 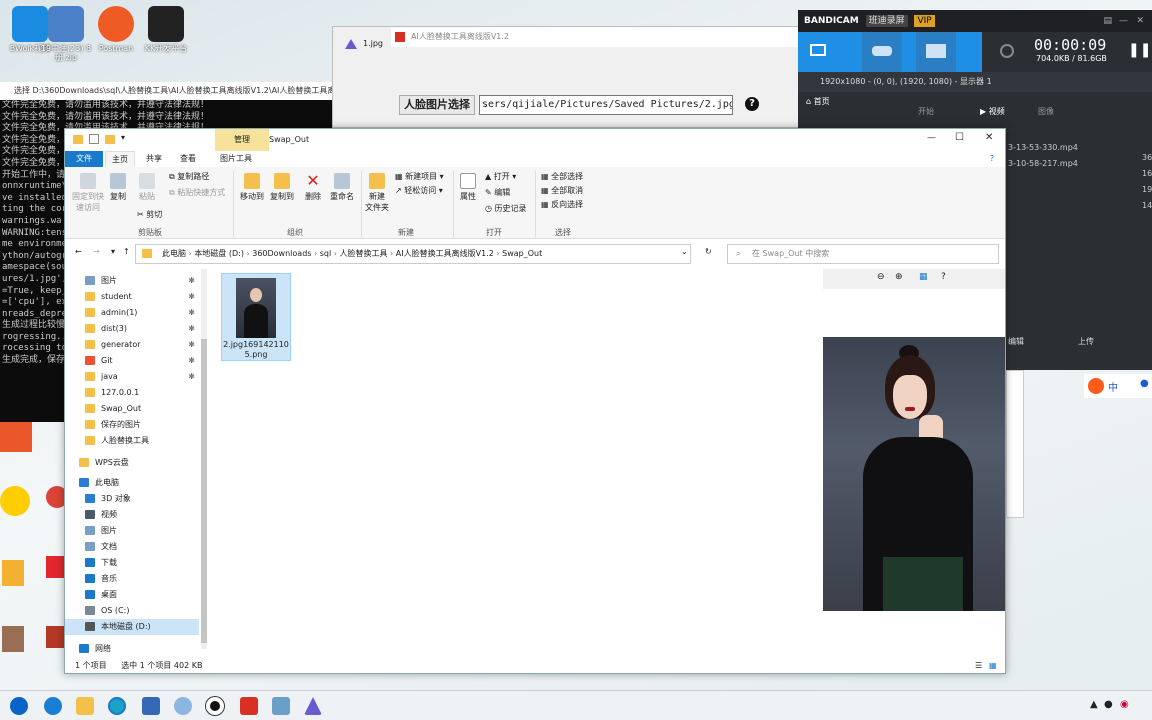 What do you see at coordinates (419, 190) in the screenshot?
I see `easy-access-button: ↗ 轻松访问 ▾` at bounding box center [419, 190].